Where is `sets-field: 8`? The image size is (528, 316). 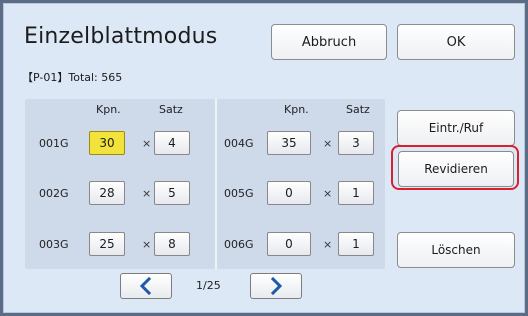
sets-field: 8 is located at coordinates (172, 244).